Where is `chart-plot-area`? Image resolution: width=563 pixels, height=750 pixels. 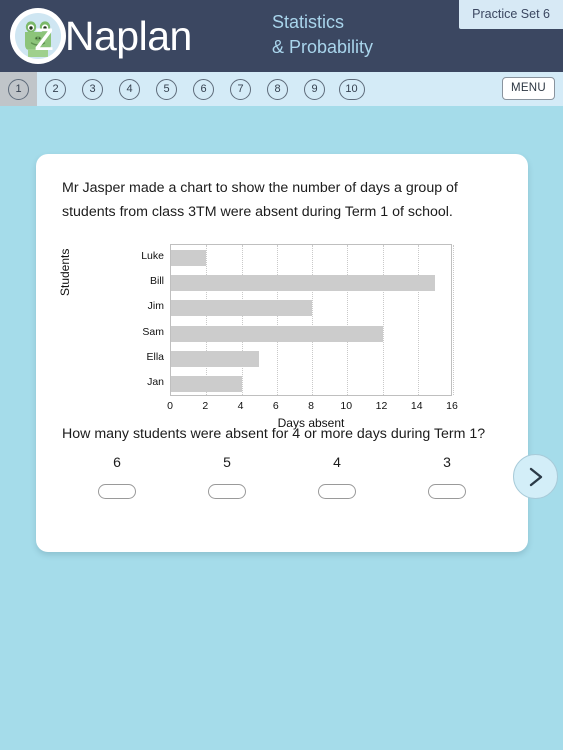 chart-plot-area is located at coordinates (312, 320).